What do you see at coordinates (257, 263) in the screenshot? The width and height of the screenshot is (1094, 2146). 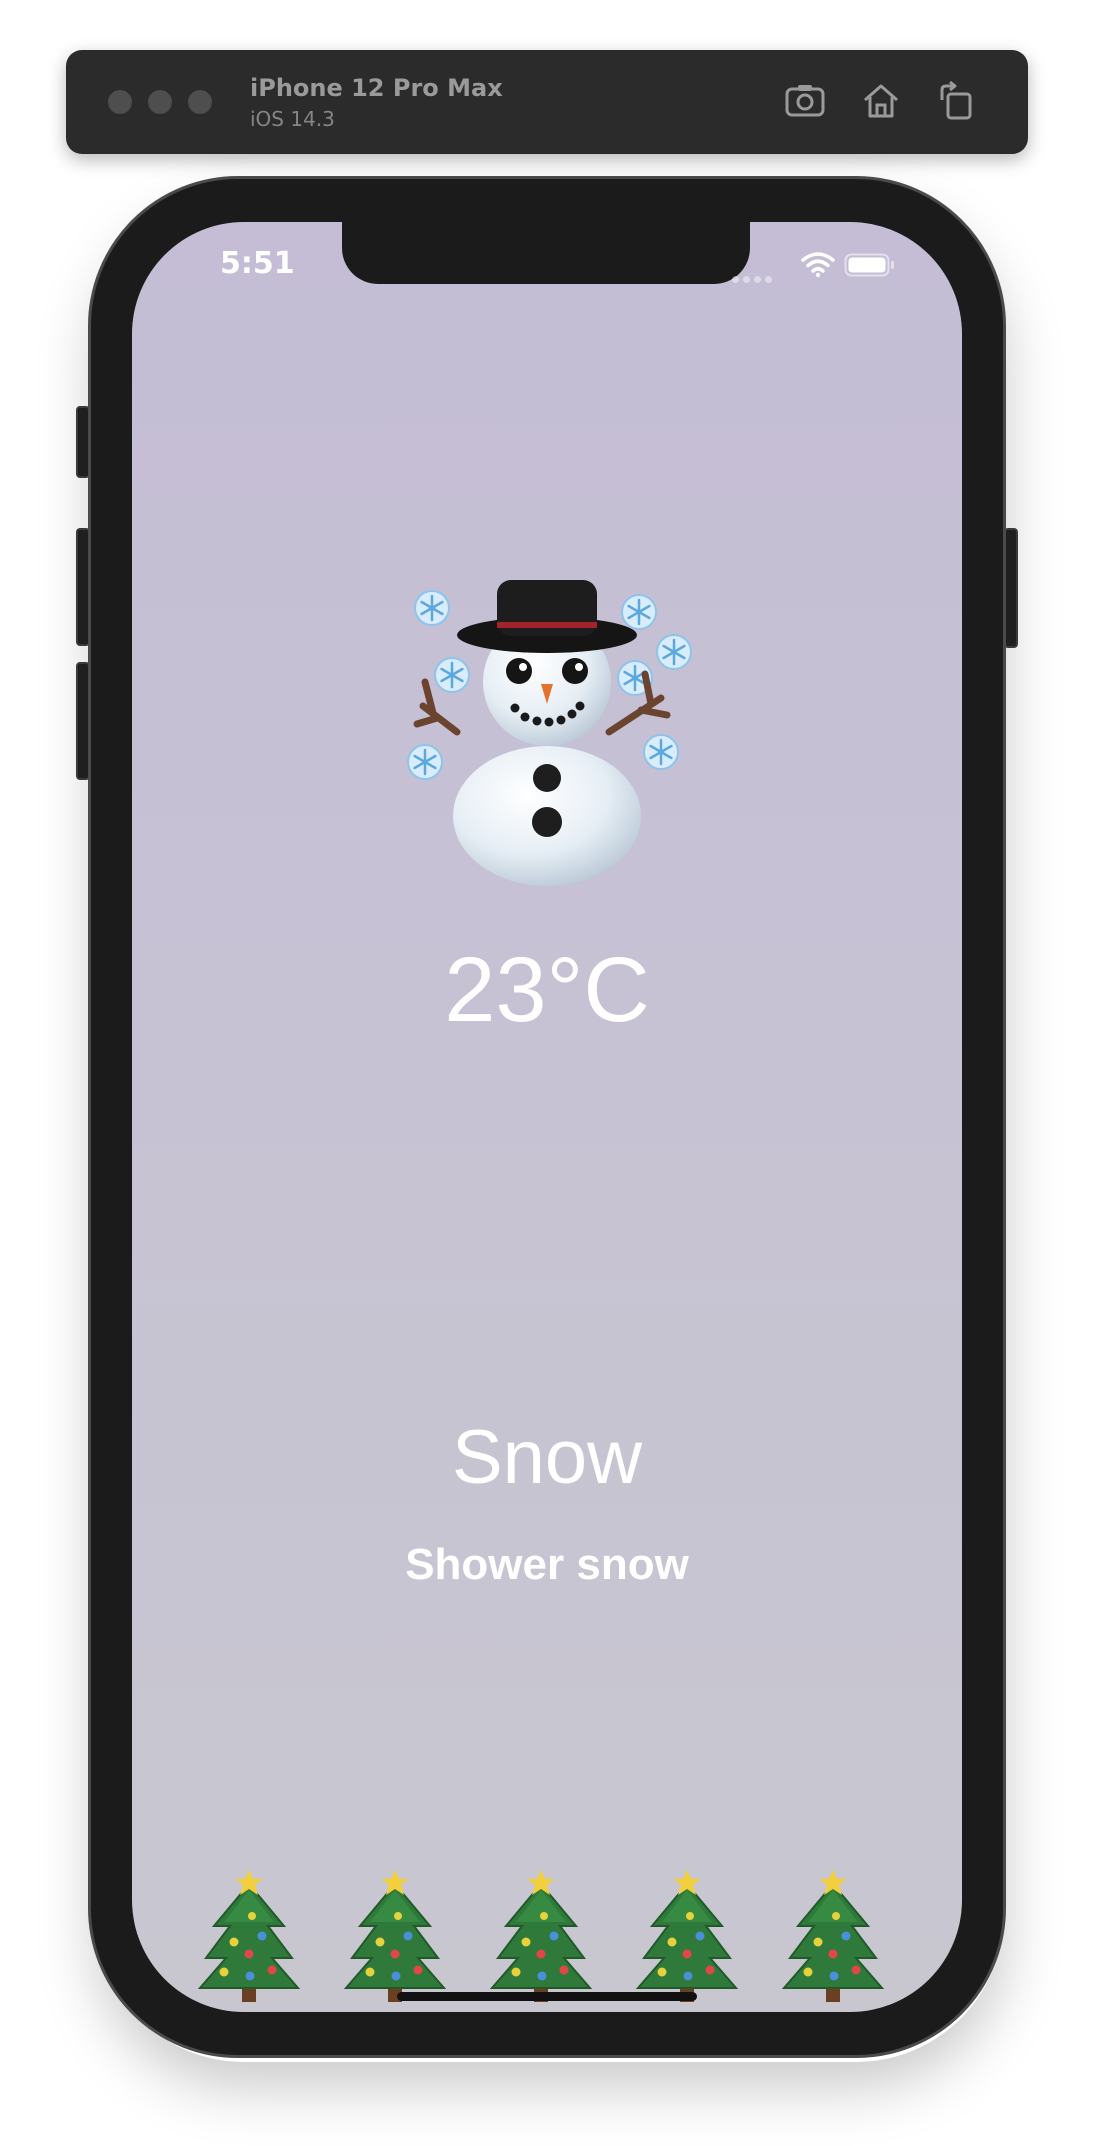 I see `status-time: 5:51` at bounding box center [257, 263].